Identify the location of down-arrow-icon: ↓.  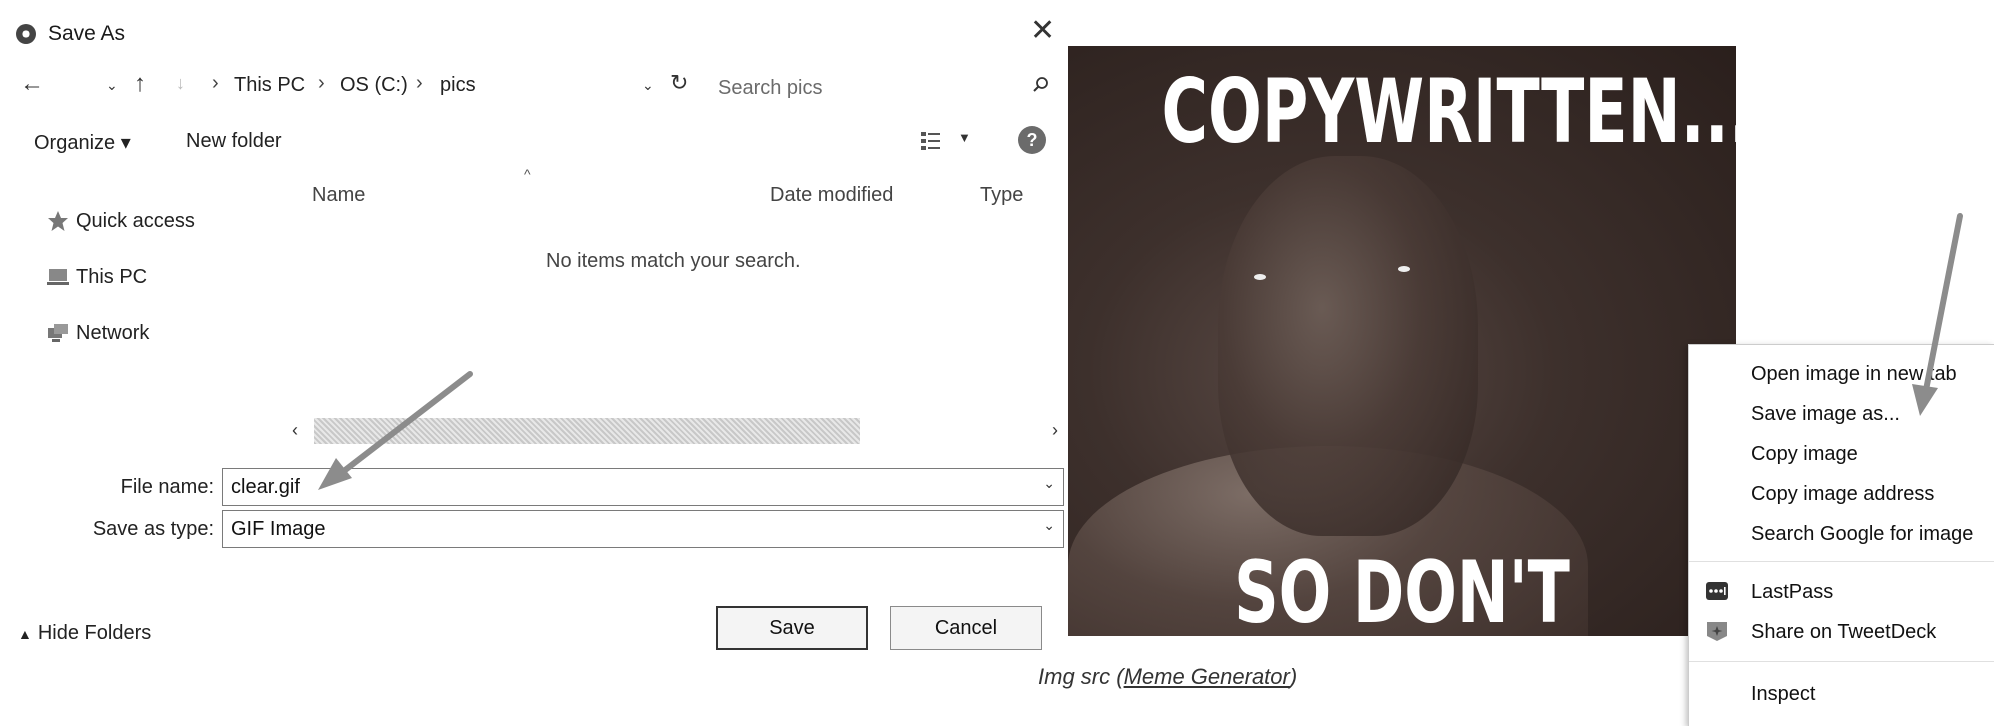
(180, 83).